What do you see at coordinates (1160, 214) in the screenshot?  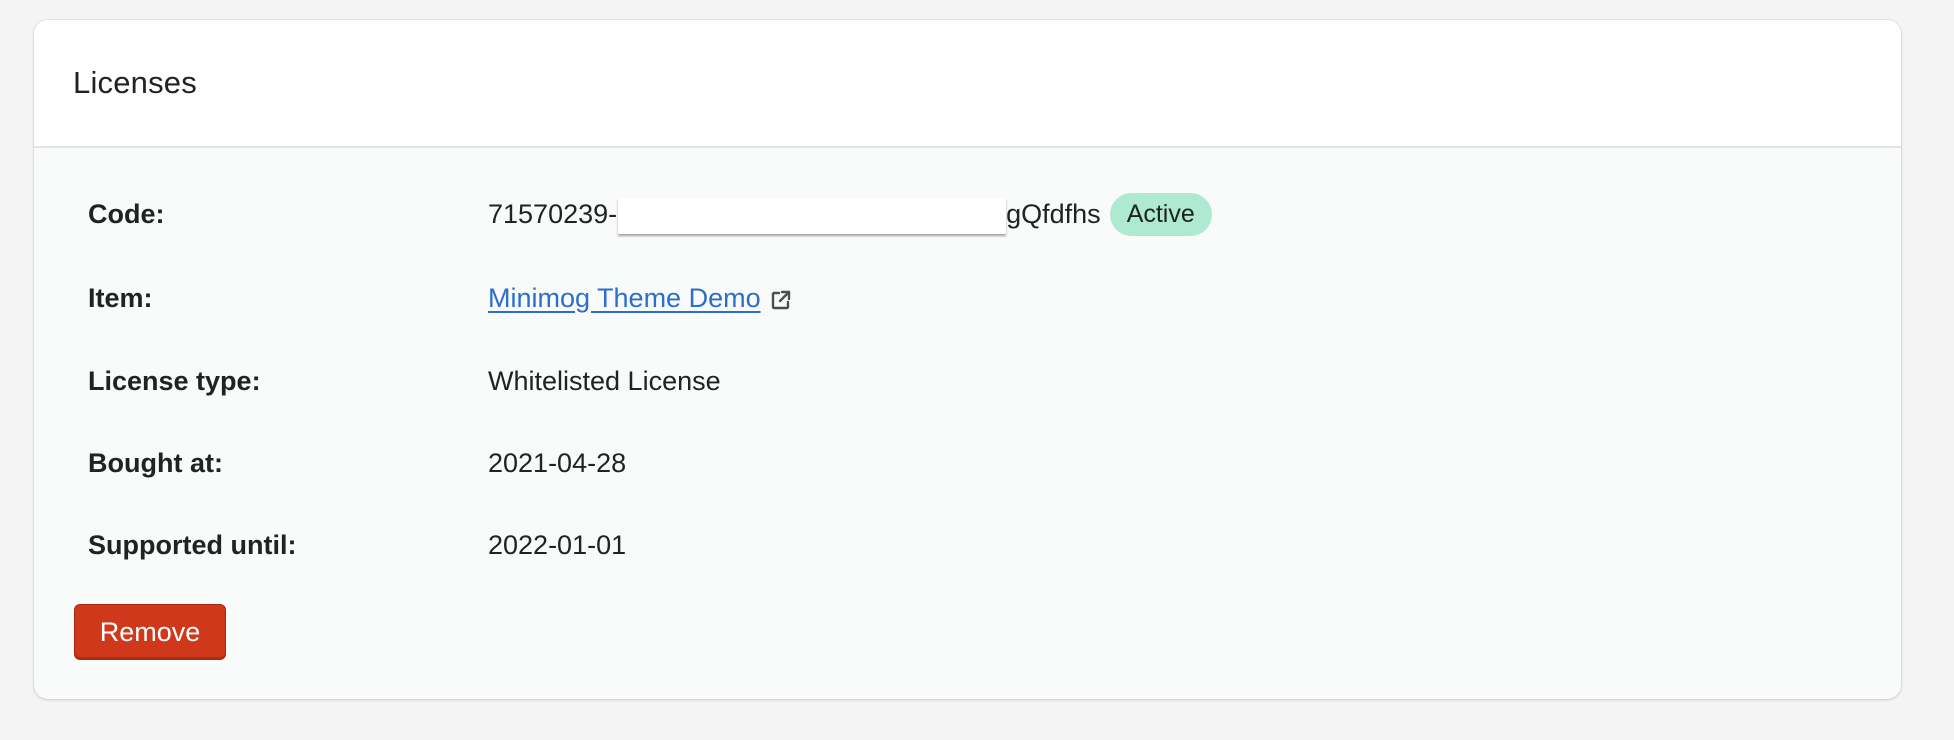 I see `status-badge: Active` at bounding box center [1160, 214].